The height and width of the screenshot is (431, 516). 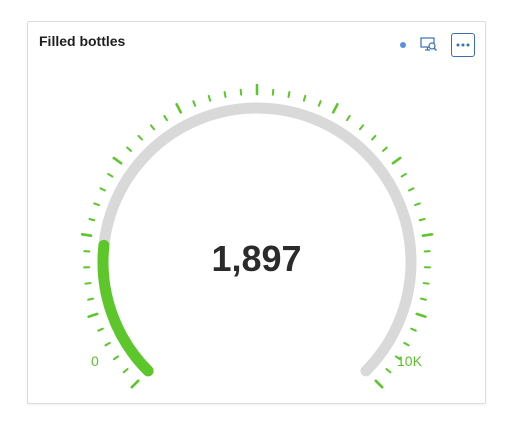 I want to click on gauge-value: 1,897, so click(x=256, y=258).